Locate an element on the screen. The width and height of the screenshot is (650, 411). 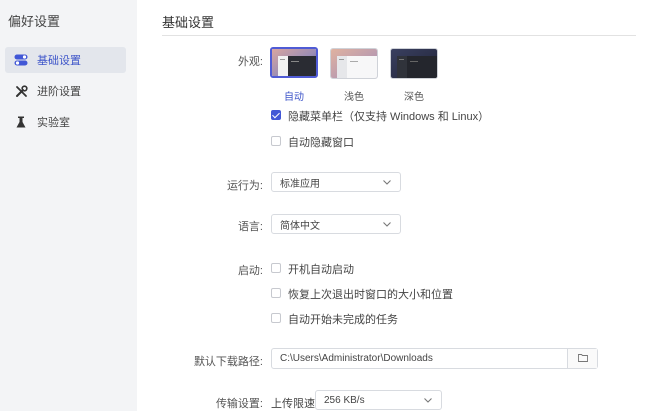
sidebar-item-label: 基础设置 is located at coordinates (59, 61).